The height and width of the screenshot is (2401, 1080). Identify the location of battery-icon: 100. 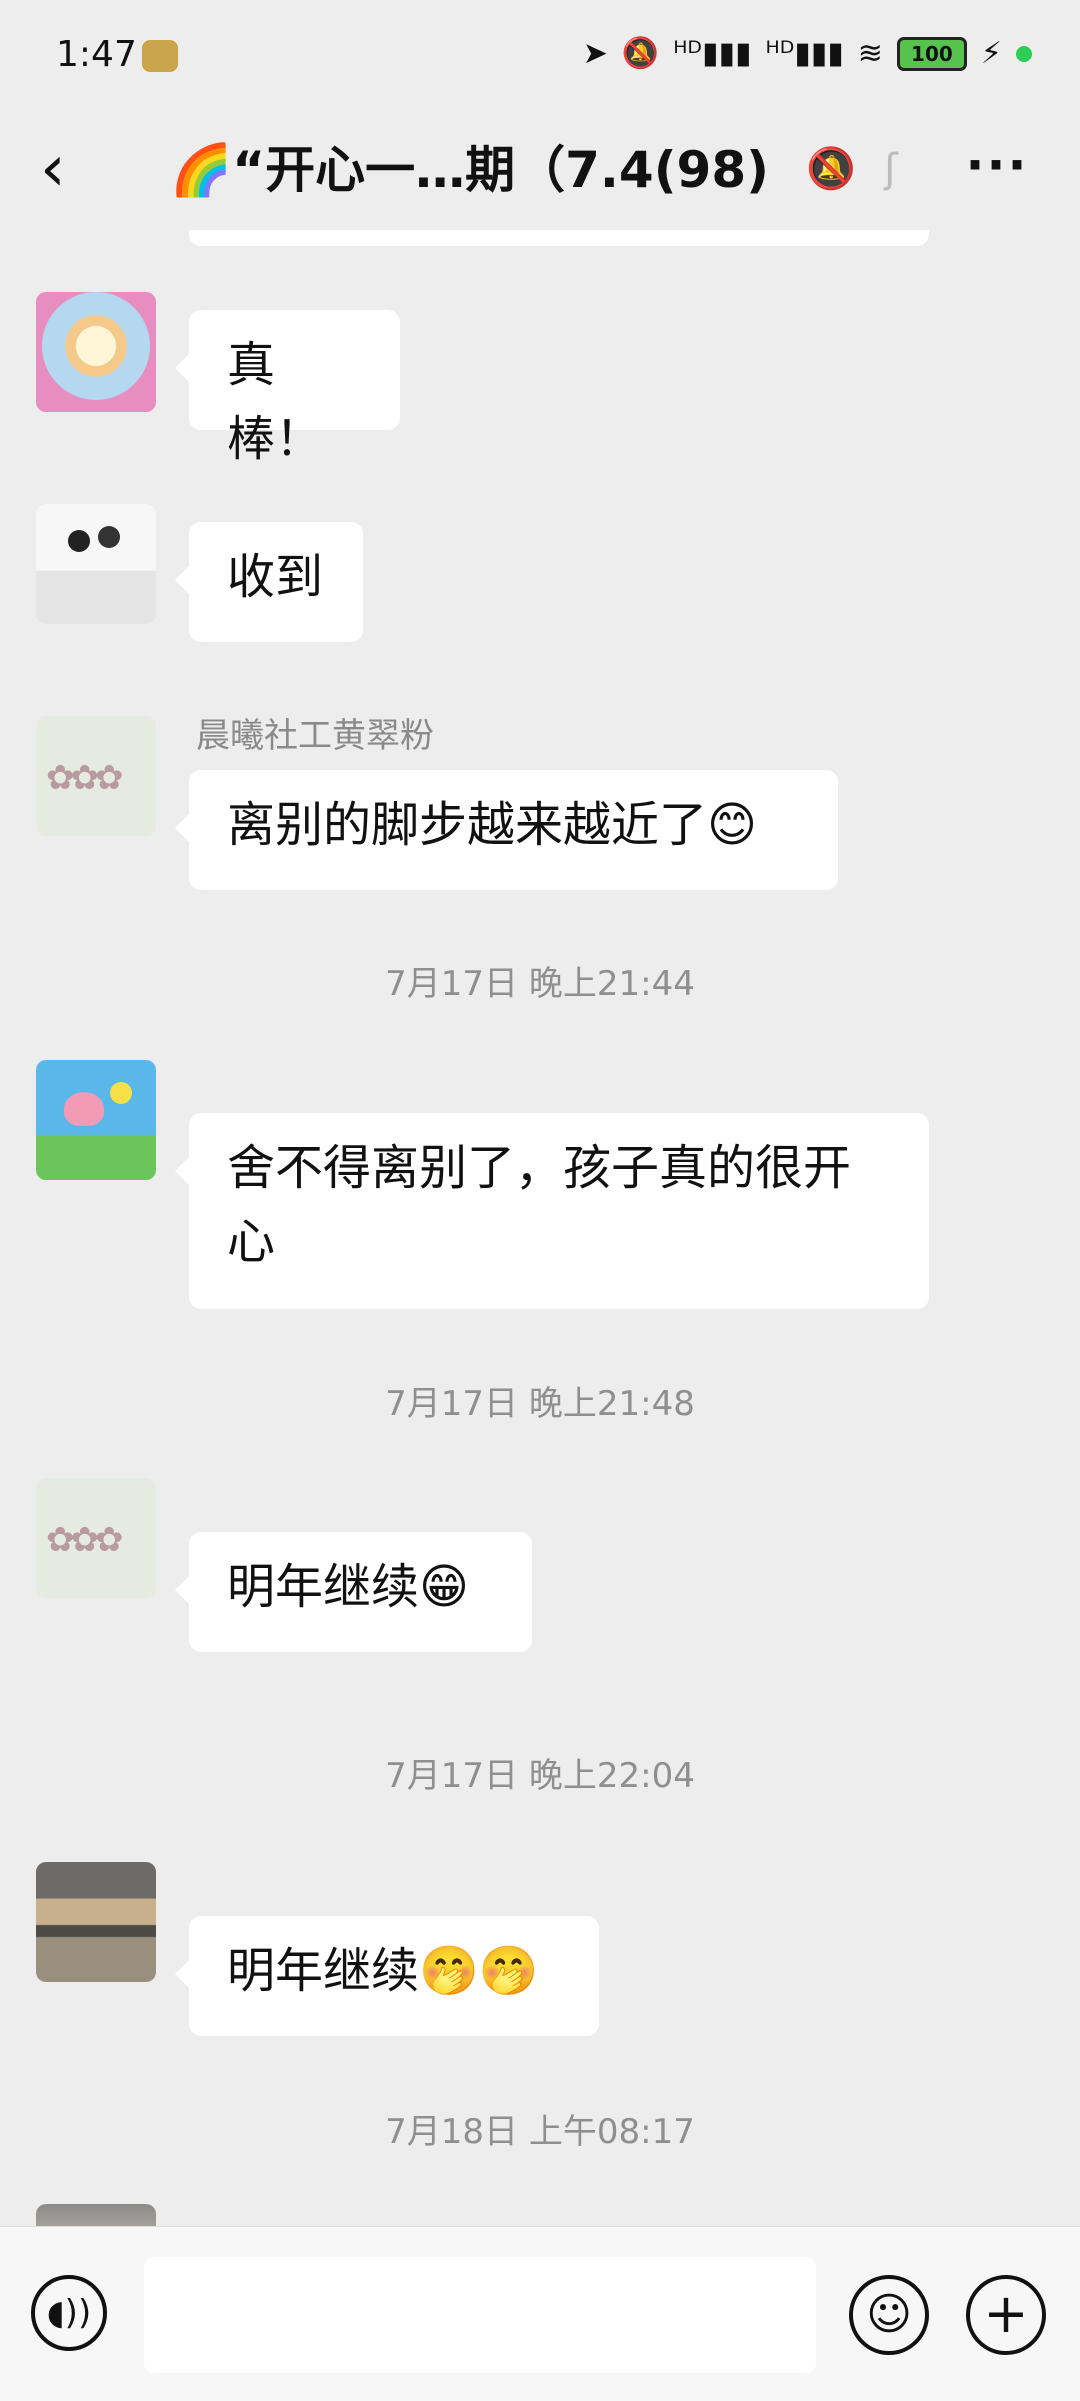
(931, 53).